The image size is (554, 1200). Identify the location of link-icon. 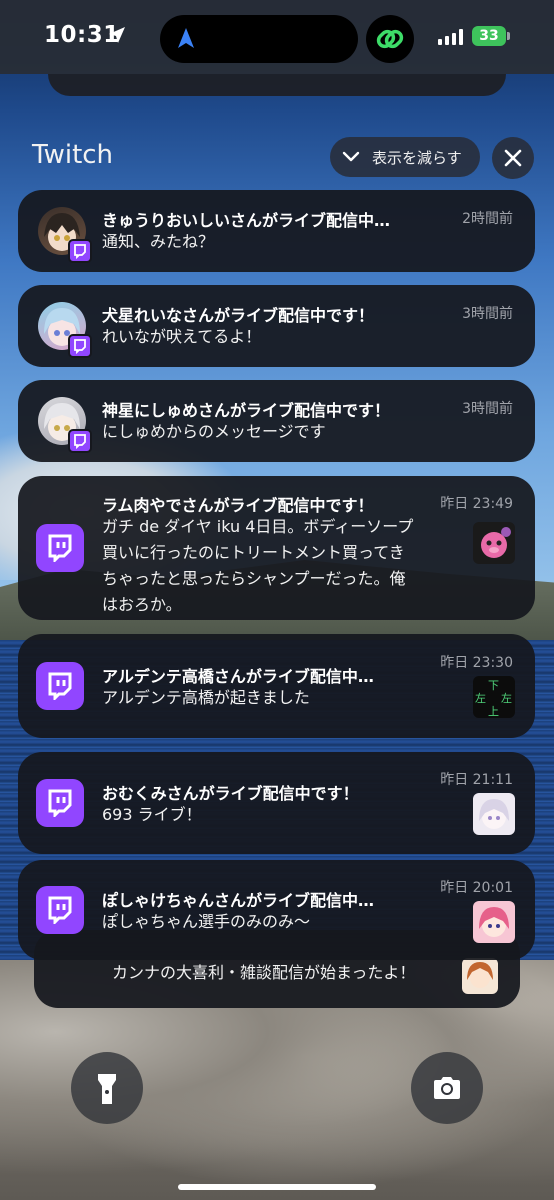
(390, 39).